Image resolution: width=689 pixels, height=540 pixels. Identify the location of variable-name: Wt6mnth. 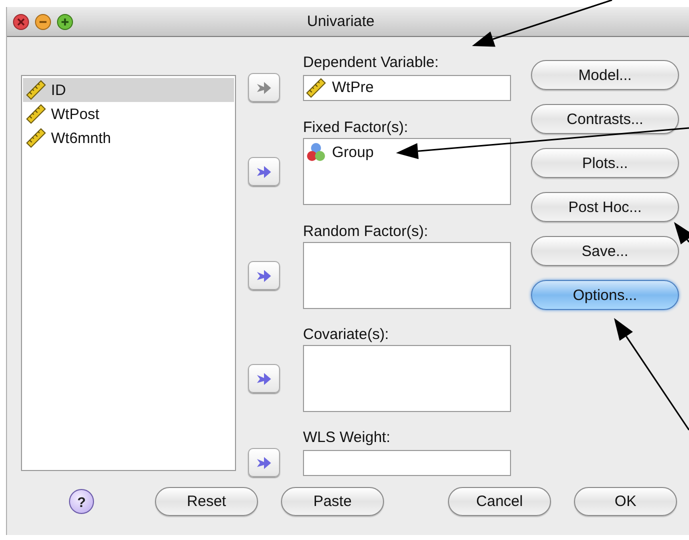
(81, 138).